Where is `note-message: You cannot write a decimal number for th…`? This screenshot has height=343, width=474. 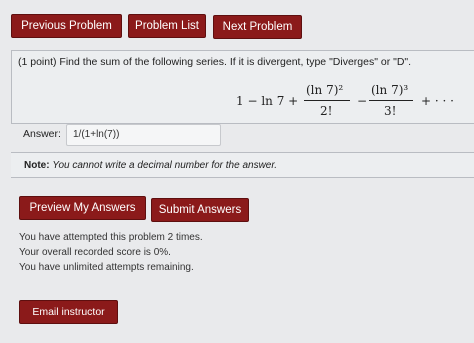
note-message: You cannot write a decimal number for th… is located at coordinates (165, 165).